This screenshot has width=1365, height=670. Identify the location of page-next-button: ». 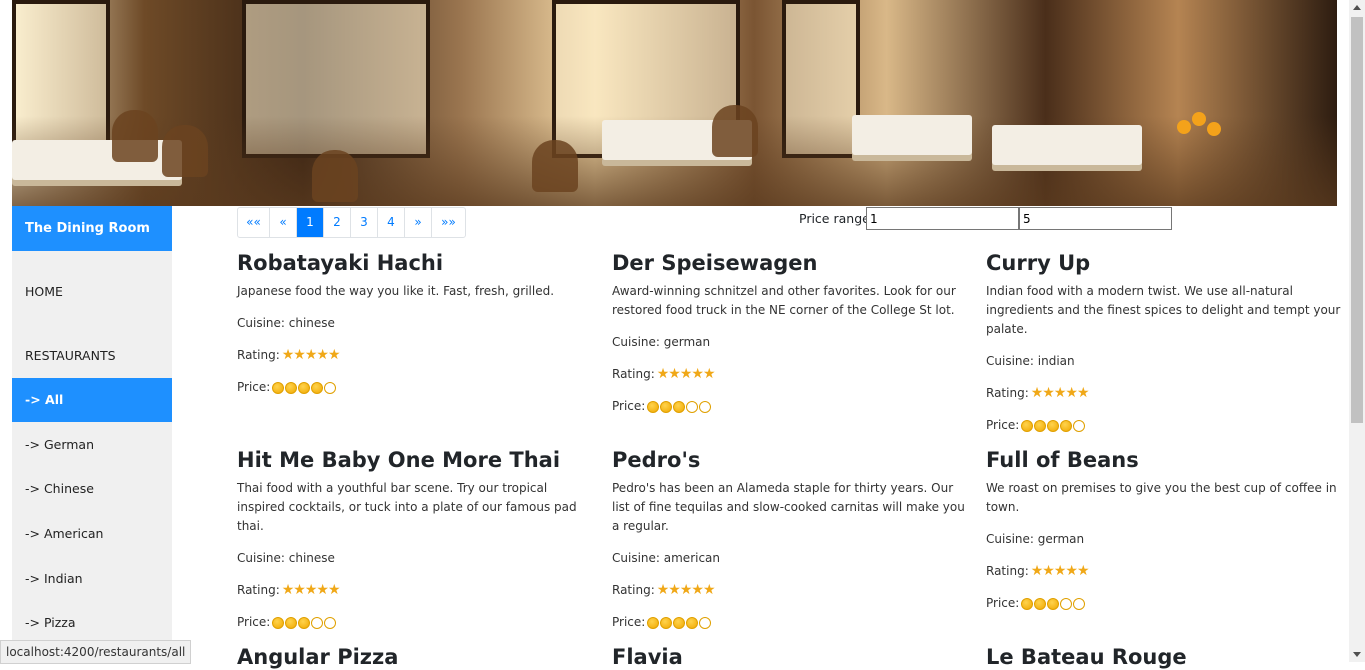
(418, 222).